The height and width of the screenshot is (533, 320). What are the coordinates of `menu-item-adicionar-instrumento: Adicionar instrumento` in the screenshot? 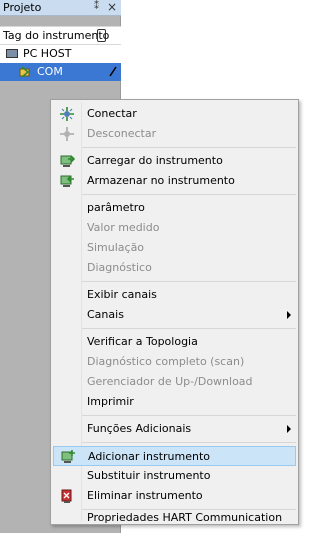 It's located at (174, 456).